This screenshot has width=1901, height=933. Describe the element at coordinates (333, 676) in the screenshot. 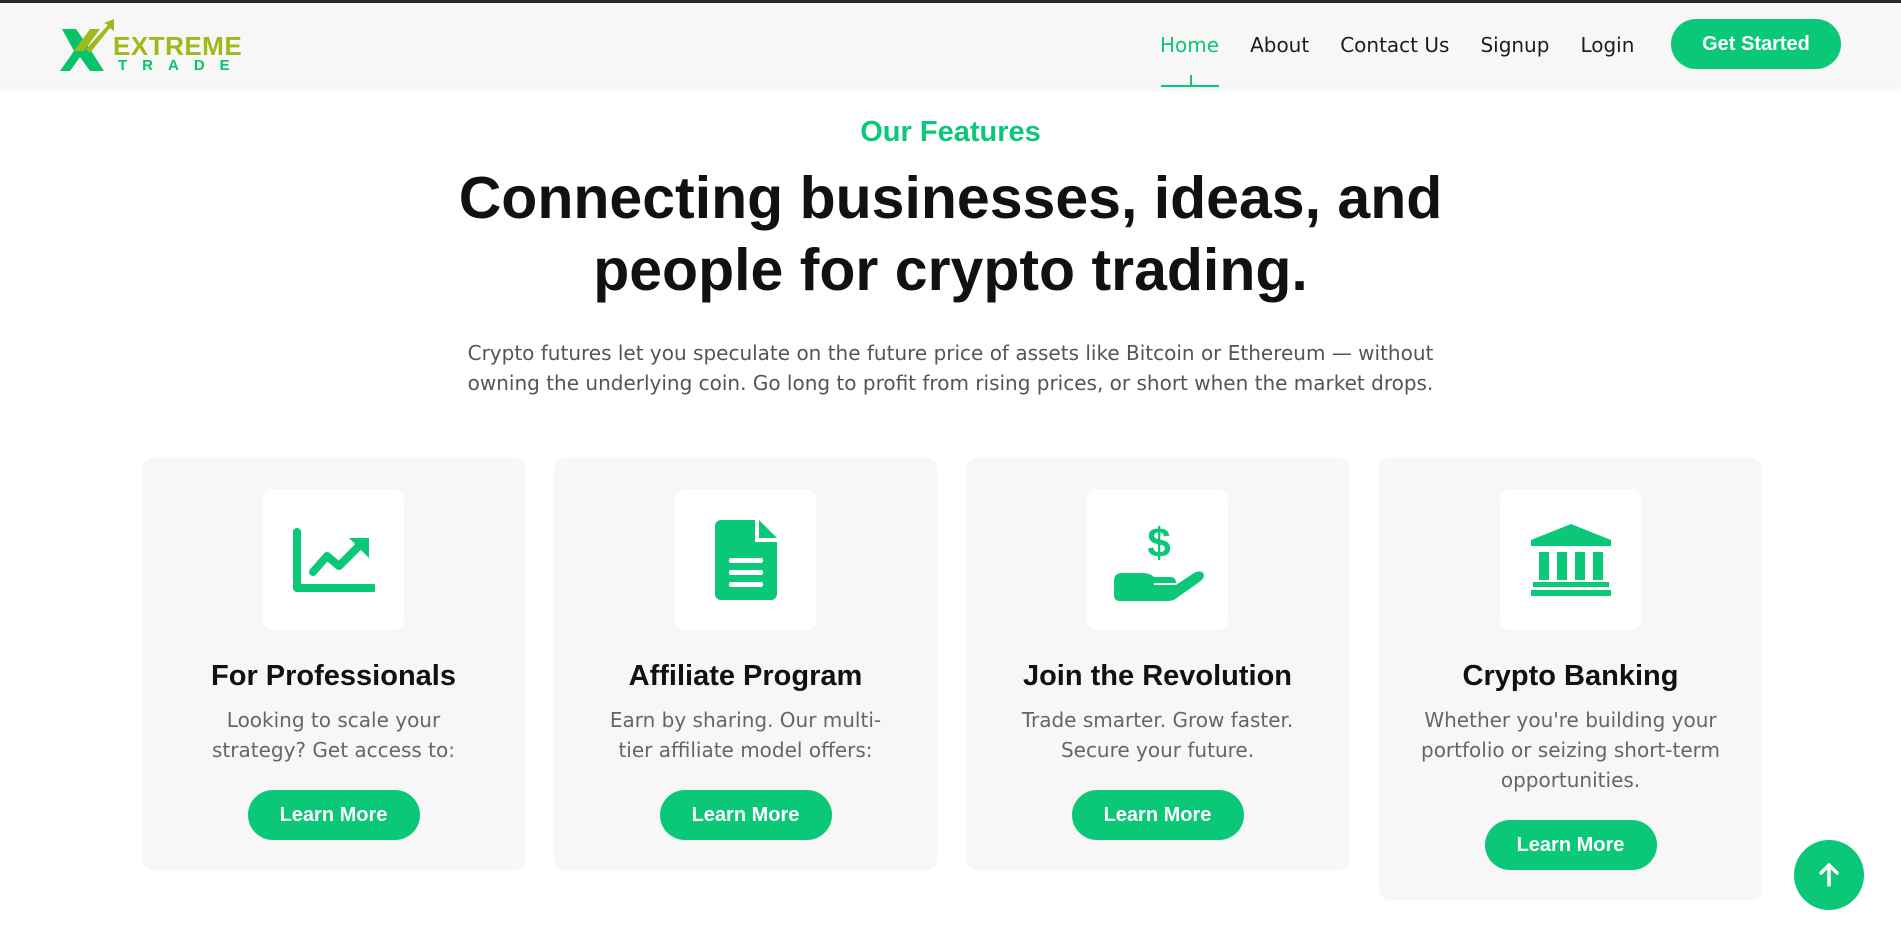

I see `feature-title: For Professionals` at that location.